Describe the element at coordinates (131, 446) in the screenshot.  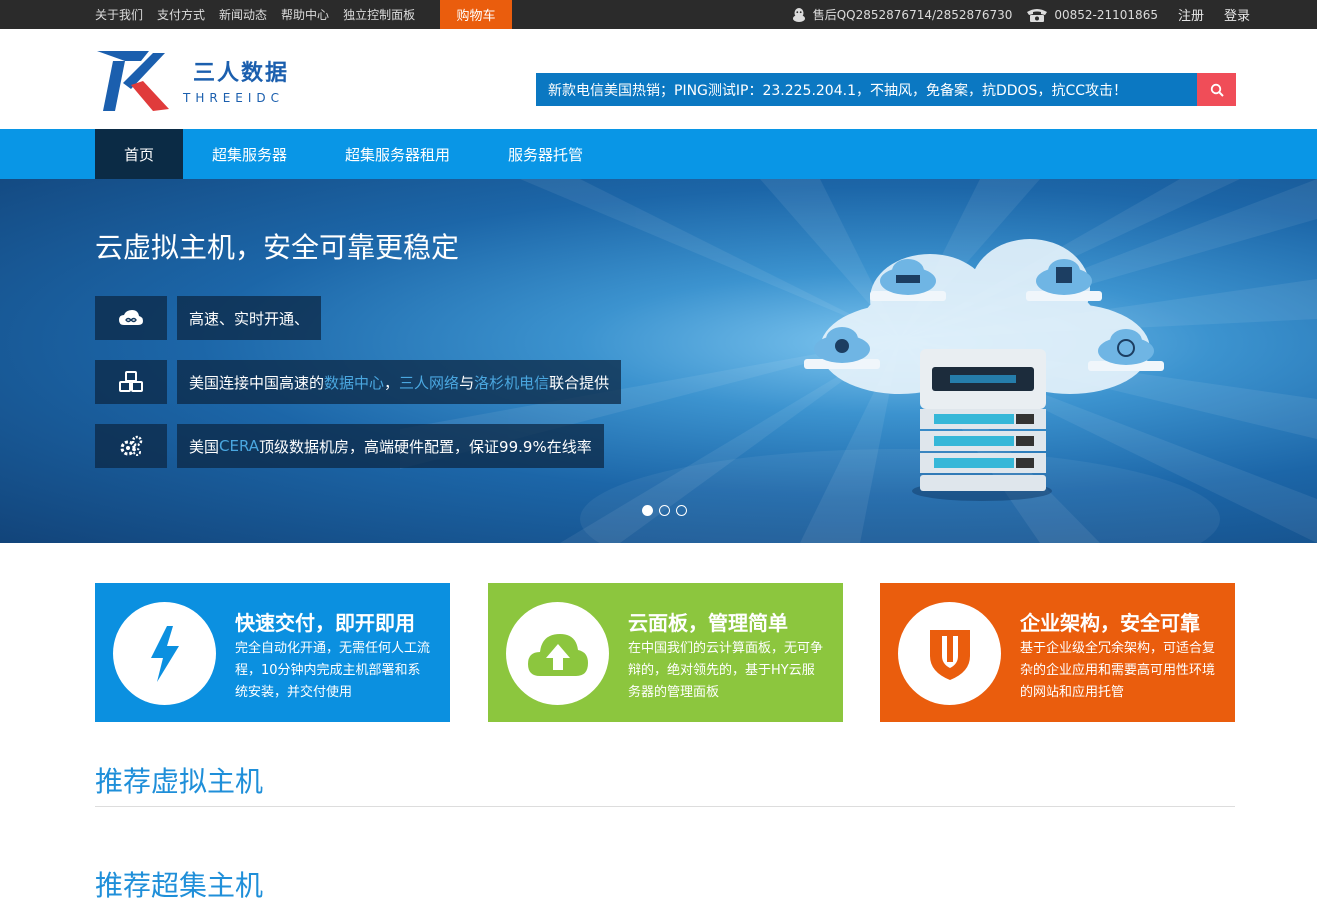
I see `gears-icon` at that location.